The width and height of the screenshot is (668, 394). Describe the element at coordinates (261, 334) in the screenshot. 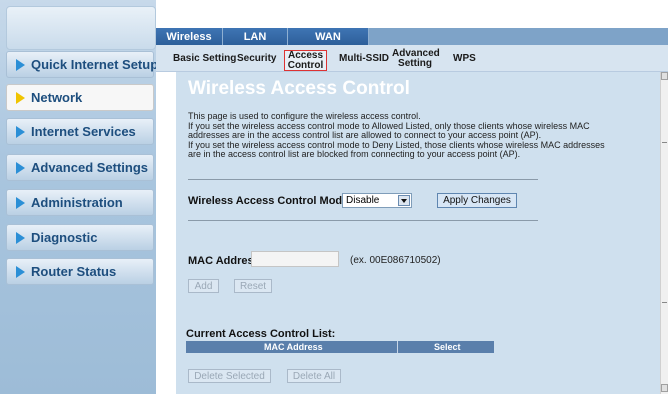

I see `list-title: Current Access Control List:` at that location.